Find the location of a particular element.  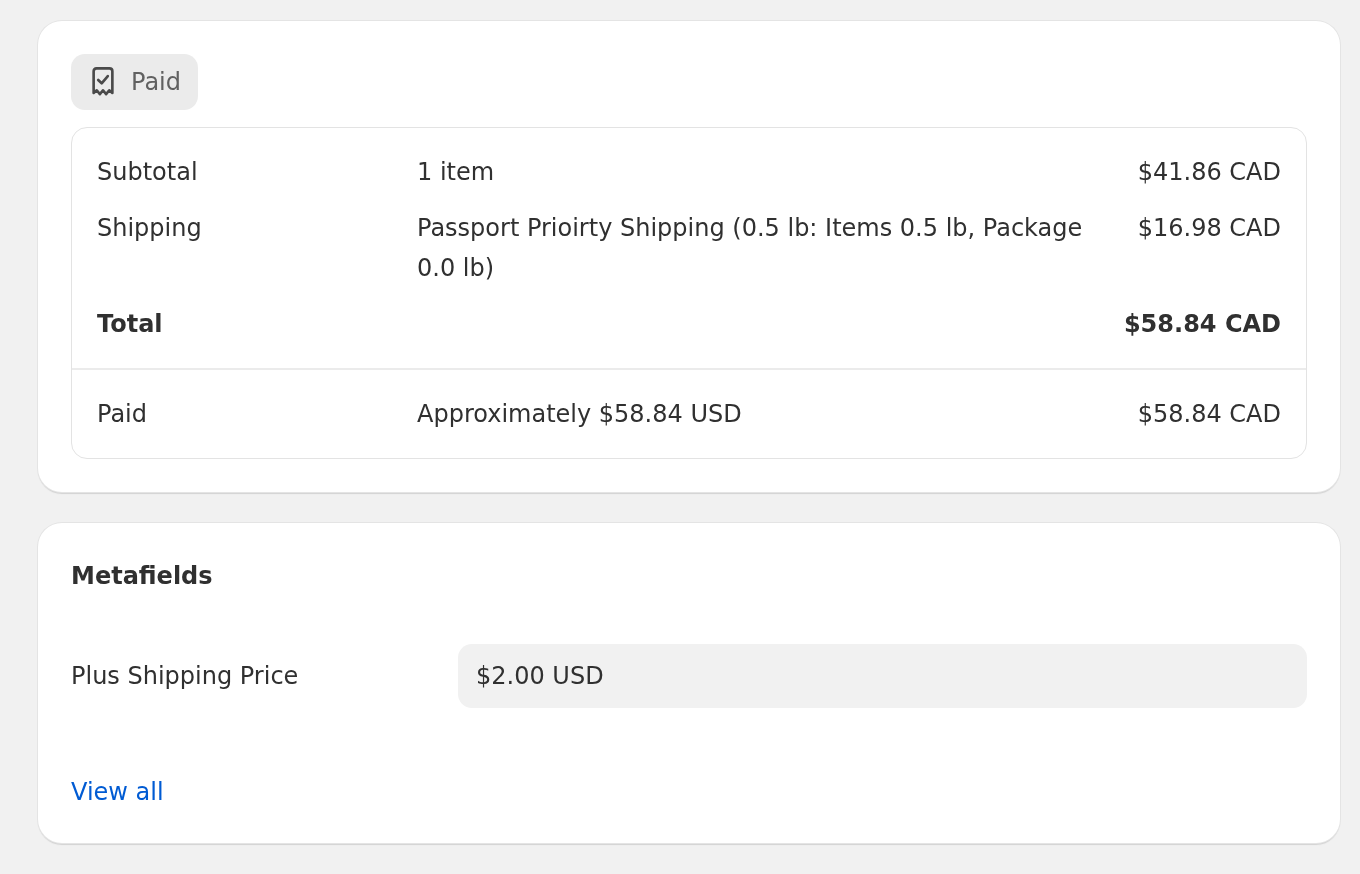

row-amount: $41.86 CAD is located at coordinates (1209, 172).